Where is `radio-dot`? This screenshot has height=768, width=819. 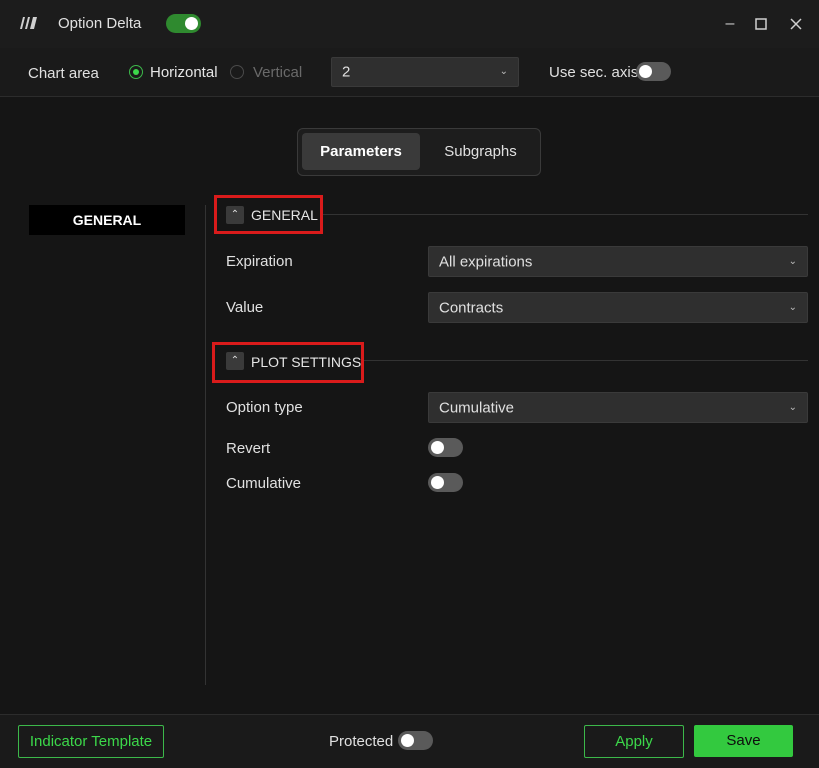
radio-dot is located at coordinates (136, 72).